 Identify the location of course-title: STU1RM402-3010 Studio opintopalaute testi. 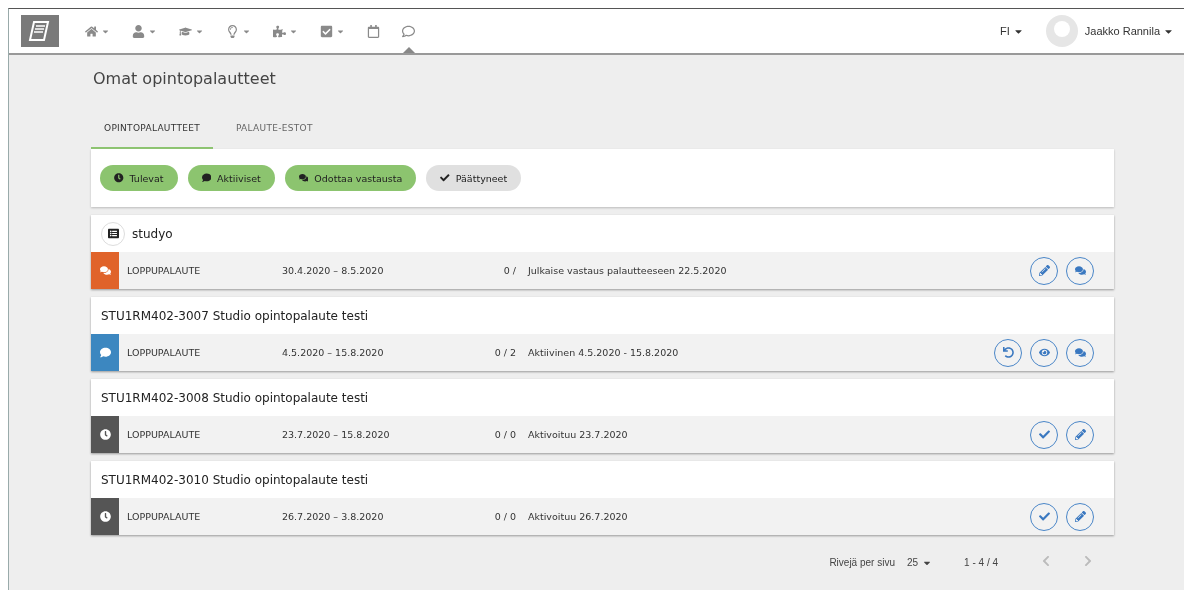
(235, 479).